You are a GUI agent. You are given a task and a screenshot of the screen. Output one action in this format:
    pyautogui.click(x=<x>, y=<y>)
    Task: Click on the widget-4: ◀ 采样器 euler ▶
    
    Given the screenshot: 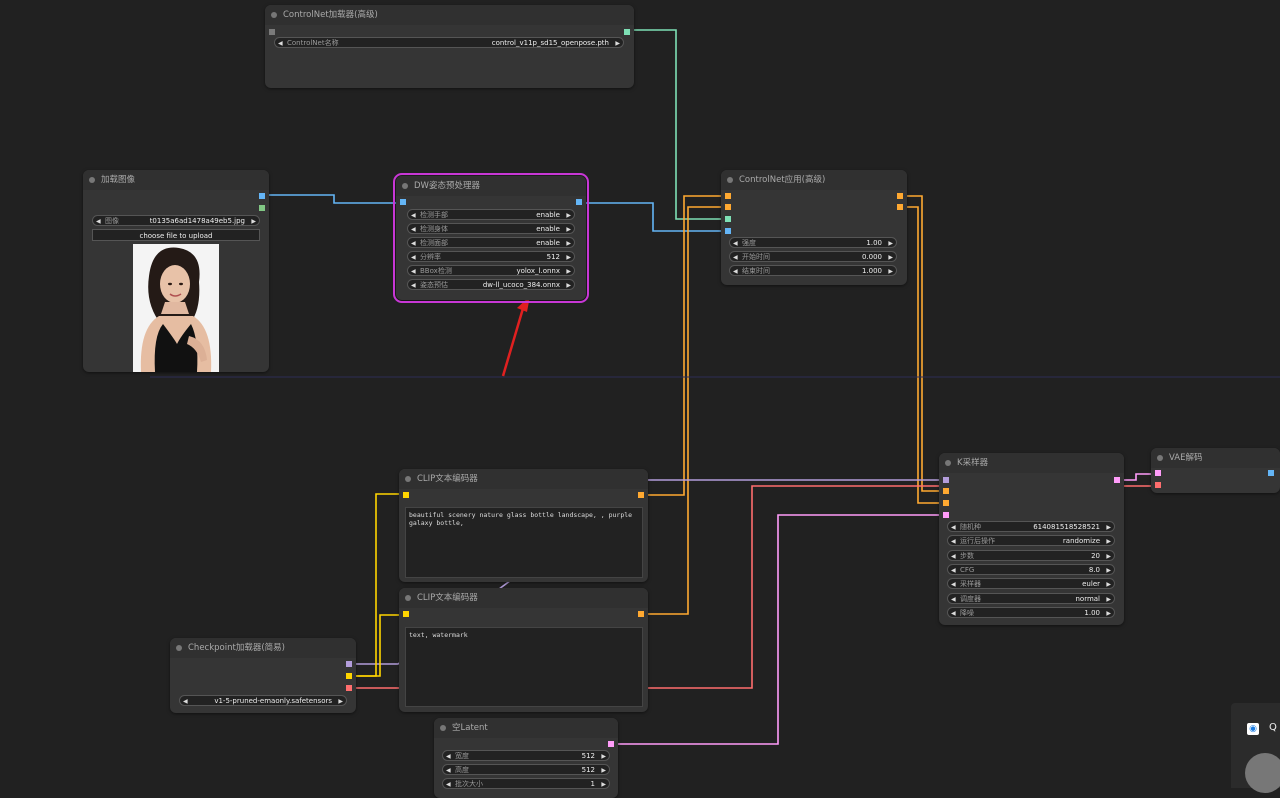 What is the action you would take?
    pyautogui.click(x=1031, y=584)
    